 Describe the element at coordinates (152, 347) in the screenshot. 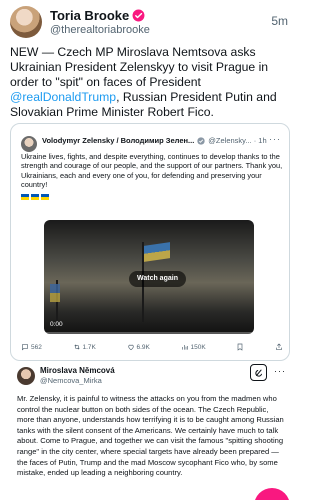

I see `quoted-action-bar: 562 1.7K 6.9K 150K` at that location.